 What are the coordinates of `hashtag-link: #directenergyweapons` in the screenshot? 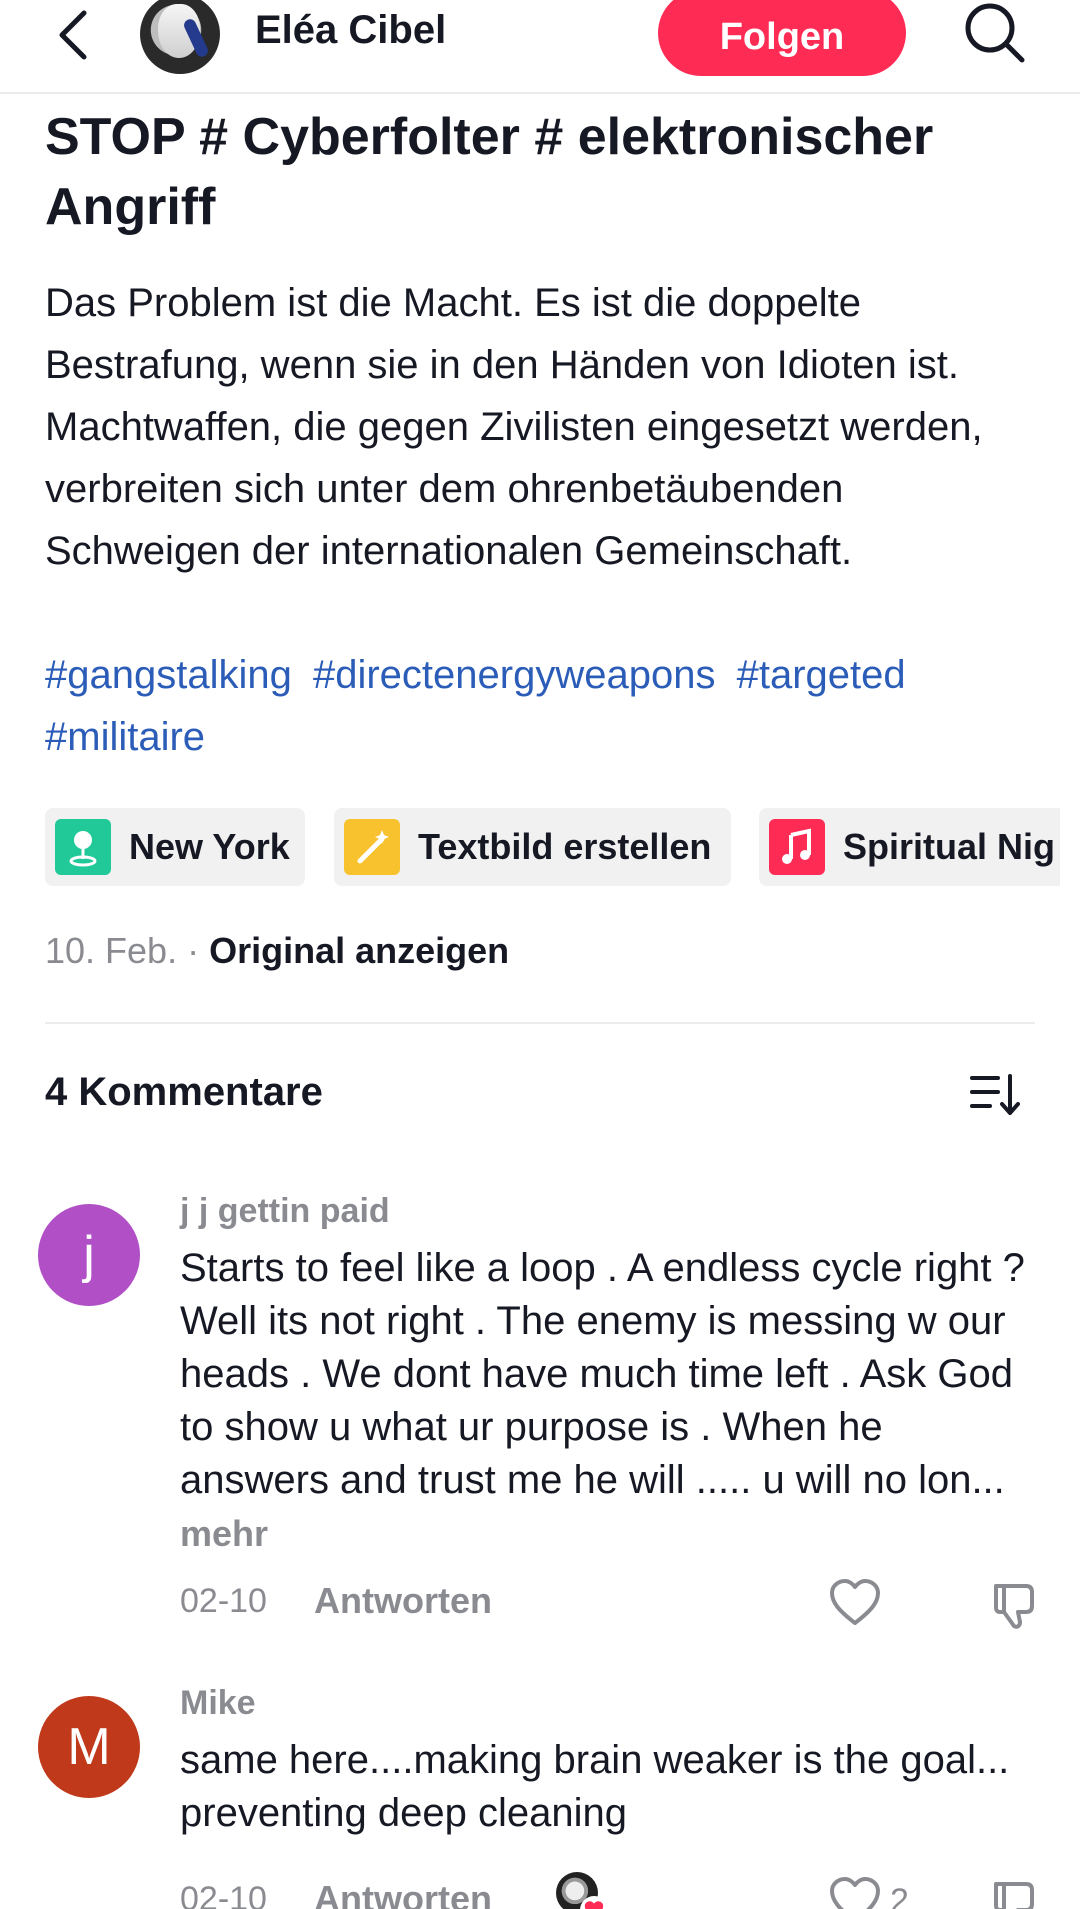 It's located at (514, 675).